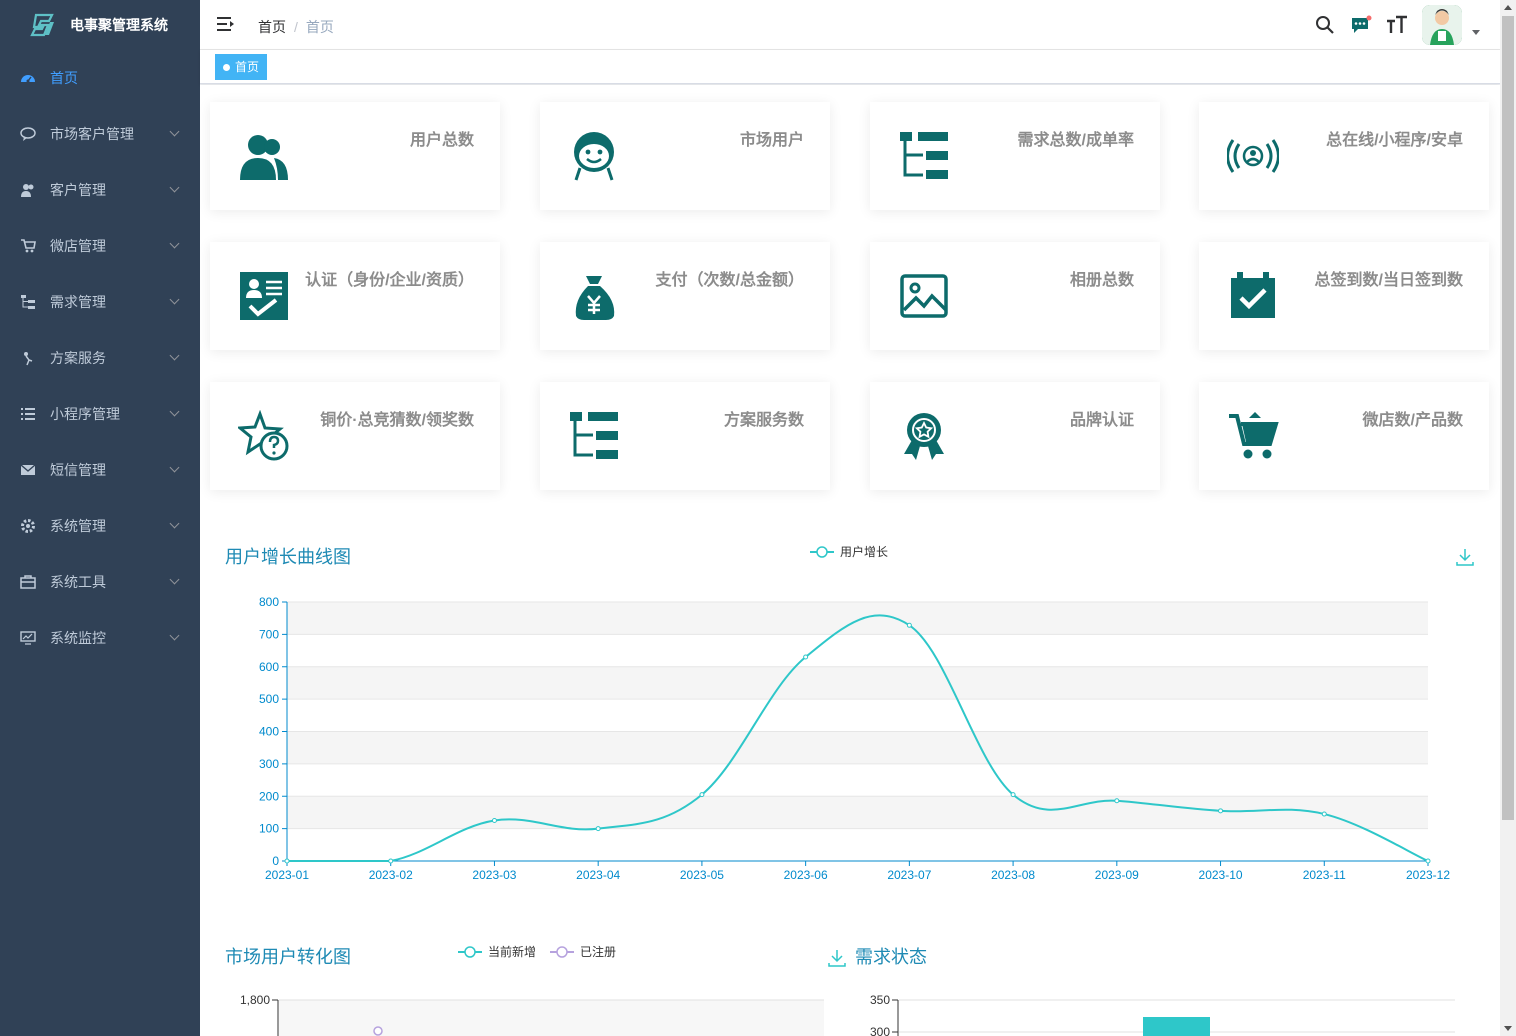  I want to click on face-icon, so click(594, 156).